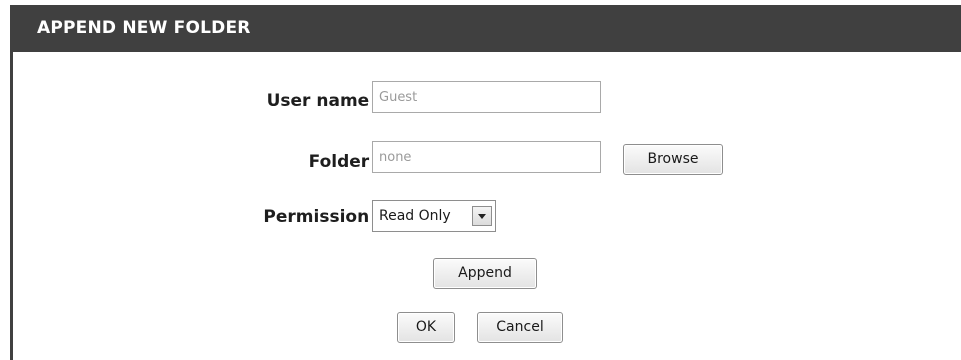  Describe the element at coordinates (482, 216) in the screenshot. I see `chevron-down-icon` at that location.